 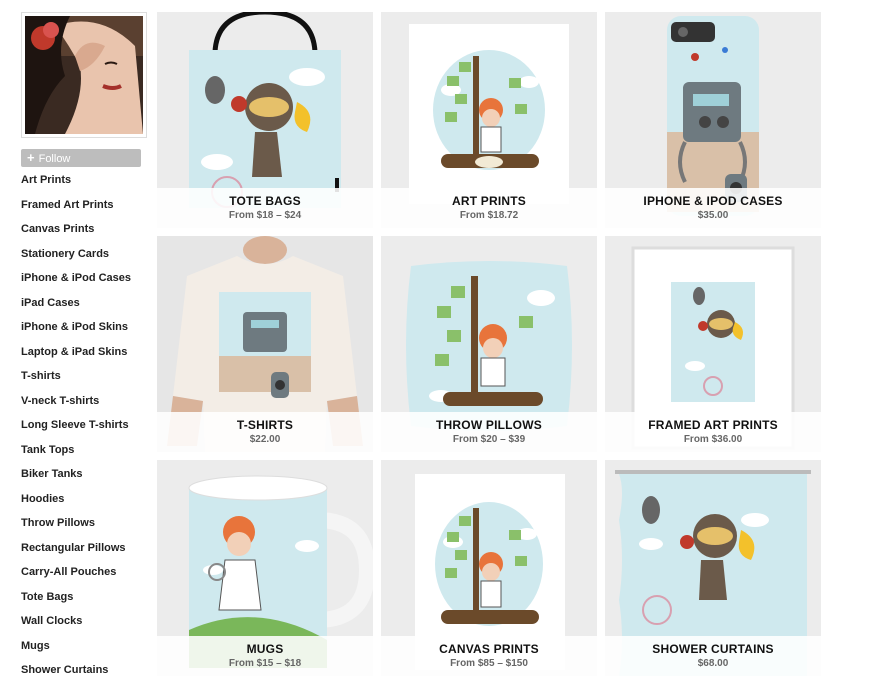 I want to click on category-link-canvas-prints: Canvas Prints, so click(x=76, y=233).